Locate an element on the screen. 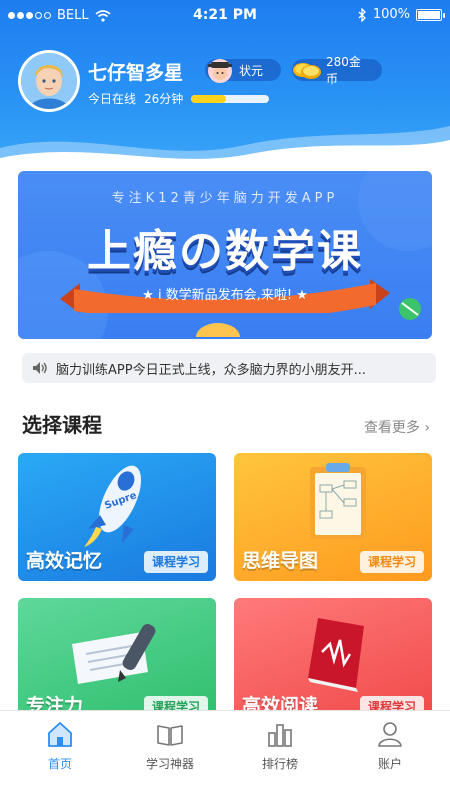  tab-label: 学习神器 is located at coordinates (169, 764).